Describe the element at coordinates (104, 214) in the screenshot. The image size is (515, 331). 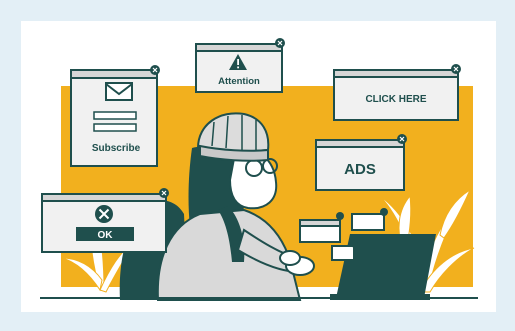
I see `error-x-icon` at that location.